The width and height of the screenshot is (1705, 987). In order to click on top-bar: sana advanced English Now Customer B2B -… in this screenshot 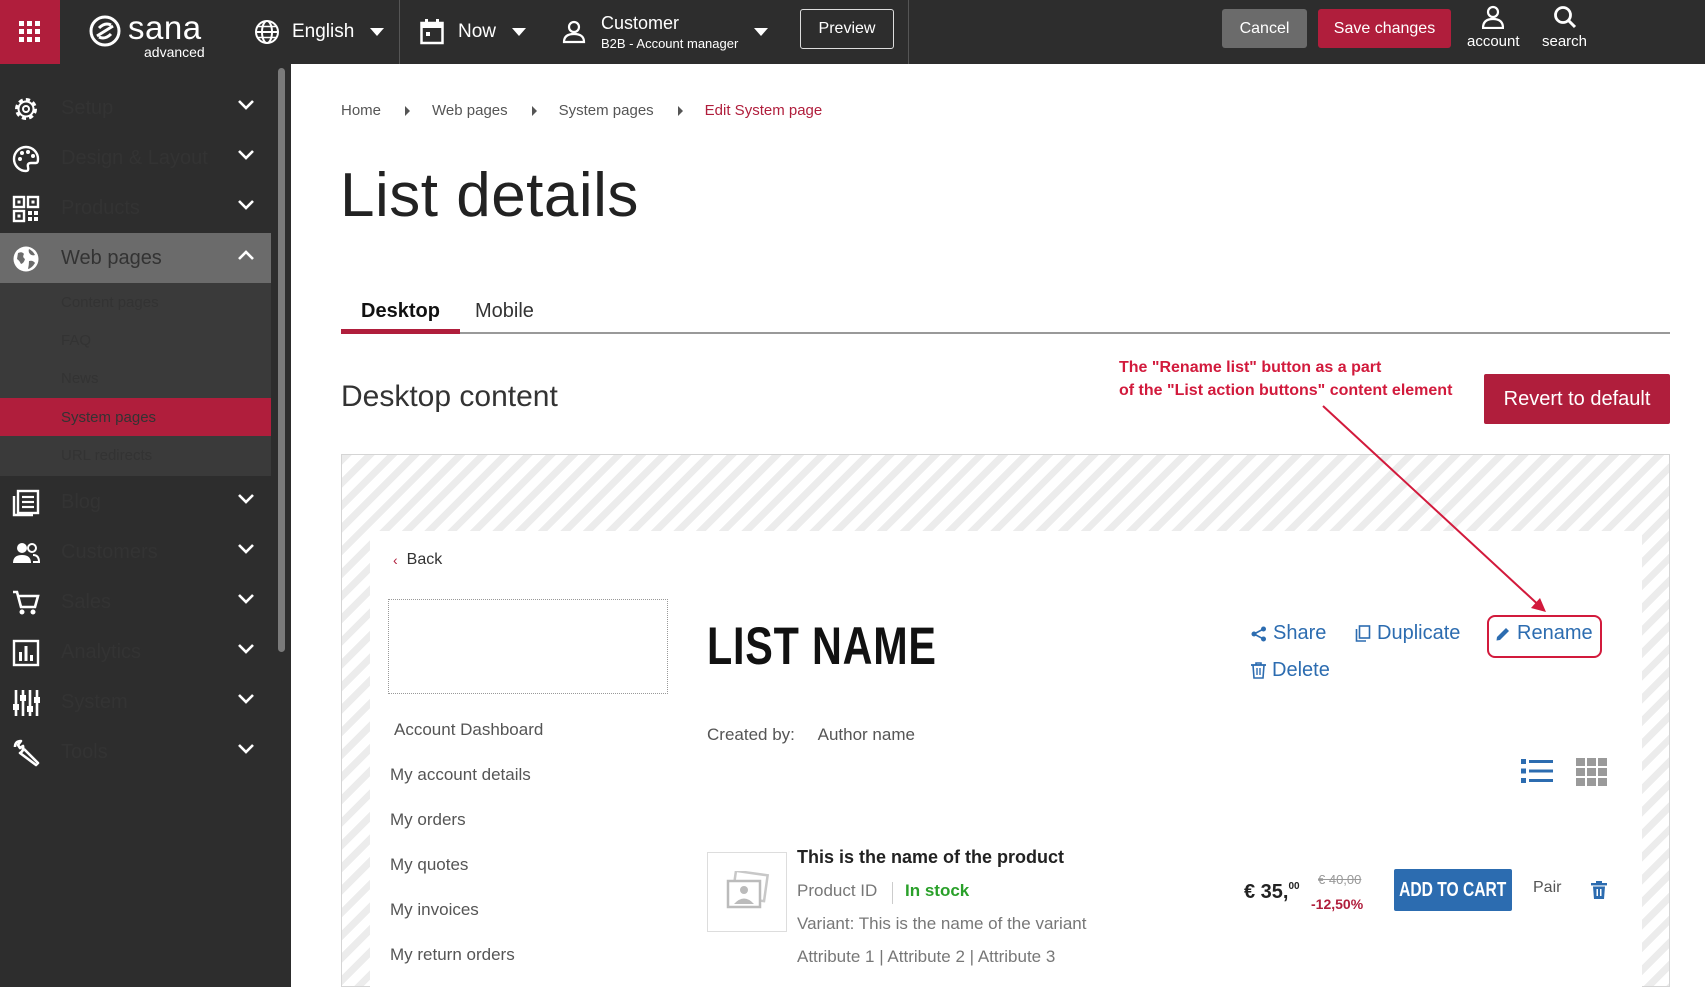, I will do `click(852, 32)`.